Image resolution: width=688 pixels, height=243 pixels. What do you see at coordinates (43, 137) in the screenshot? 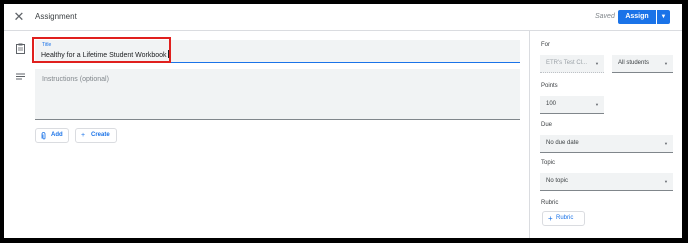
I see `paperclip-icon` at bounding box center [43, 137].